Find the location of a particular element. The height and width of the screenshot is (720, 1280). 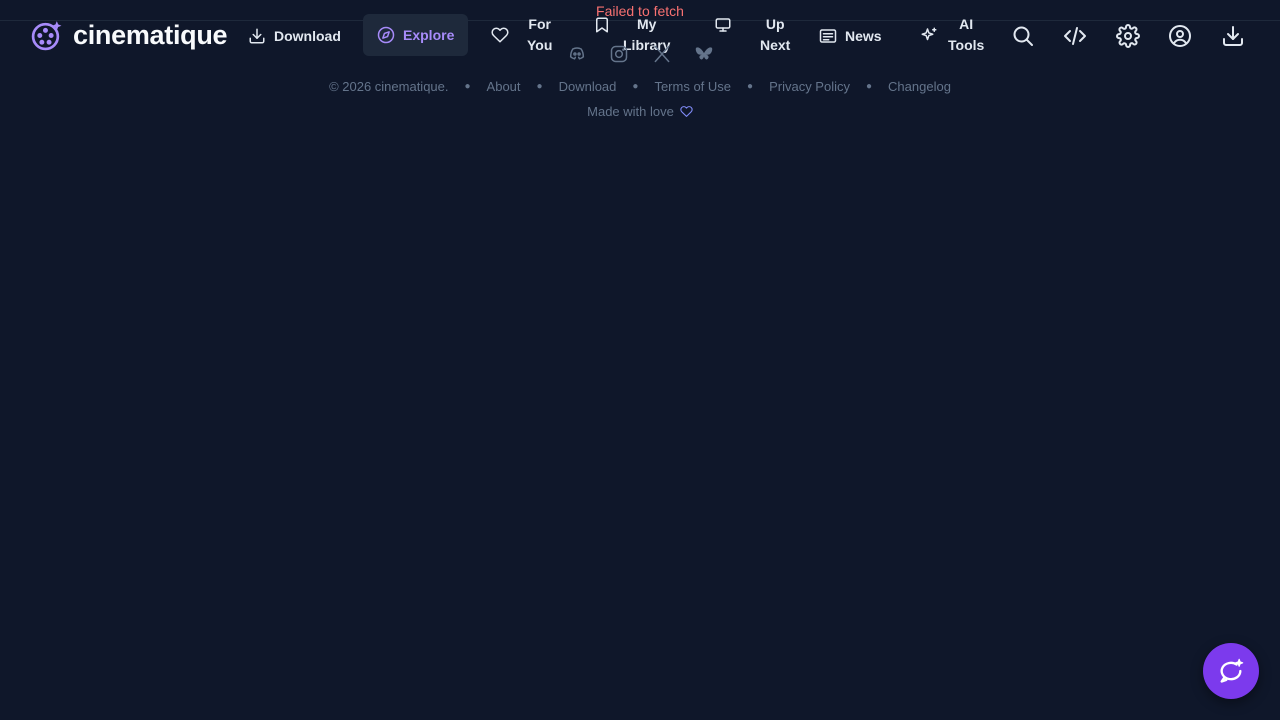

user-circle-icon is located at coordinates (1180, 36).